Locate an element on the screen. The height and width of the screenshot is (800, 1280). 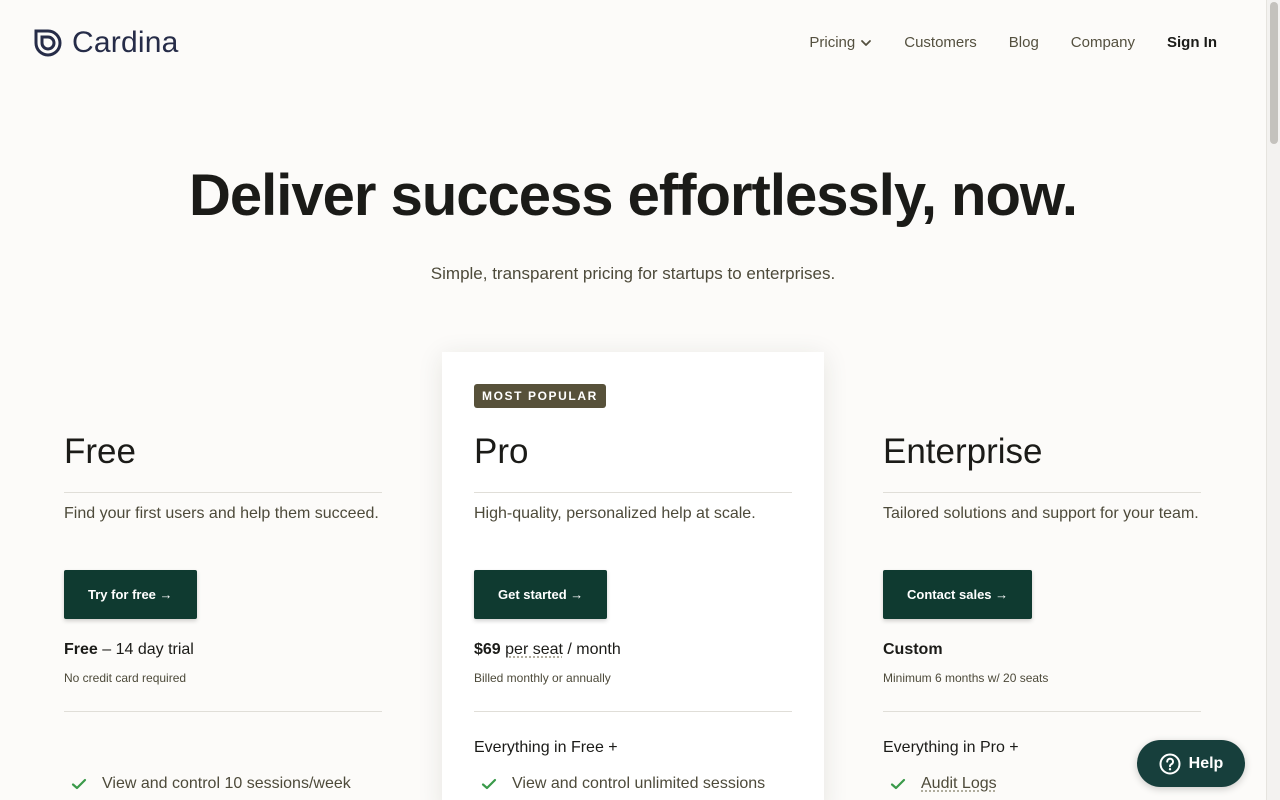
get-started-button: Get started → is located at coordinates (541, 594).